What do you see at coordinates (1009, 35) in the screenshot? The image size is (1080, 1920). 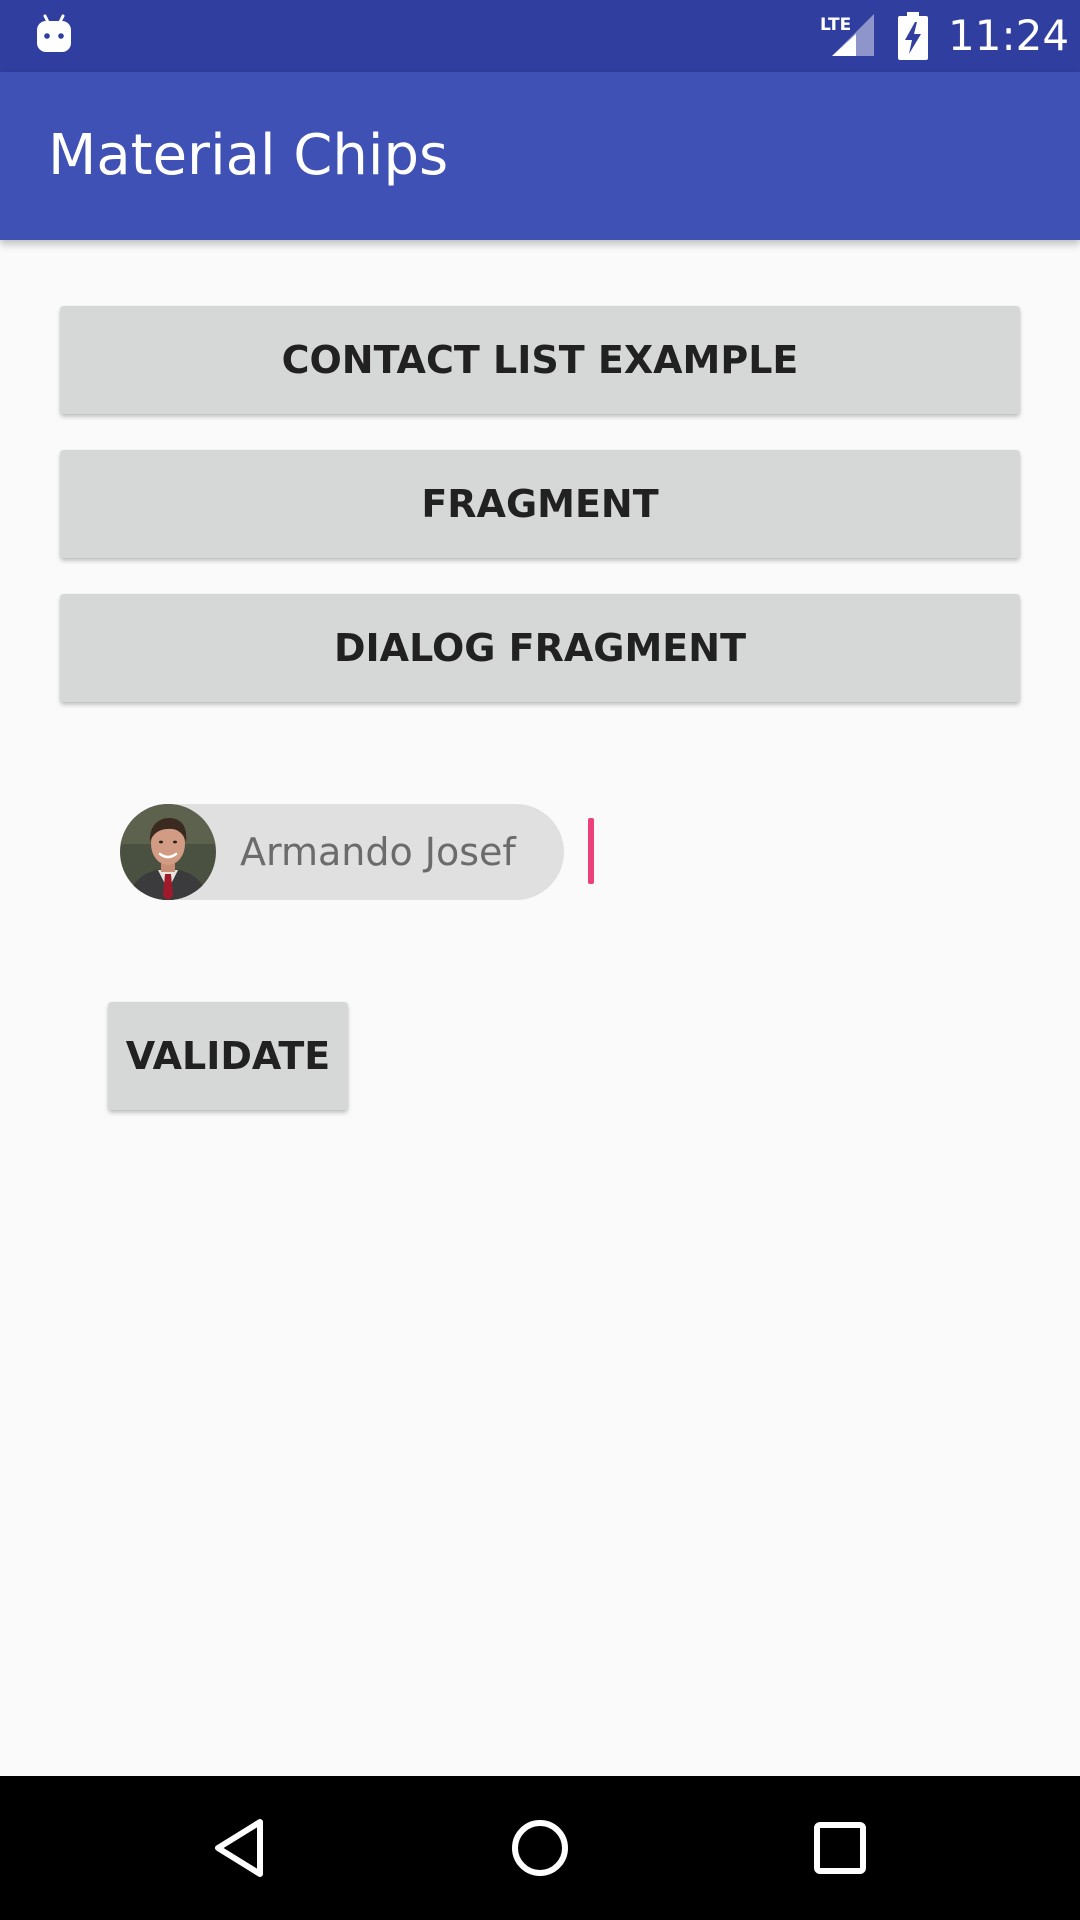 I see `status-clock: 11:24` at bounding box center [1009, 35].